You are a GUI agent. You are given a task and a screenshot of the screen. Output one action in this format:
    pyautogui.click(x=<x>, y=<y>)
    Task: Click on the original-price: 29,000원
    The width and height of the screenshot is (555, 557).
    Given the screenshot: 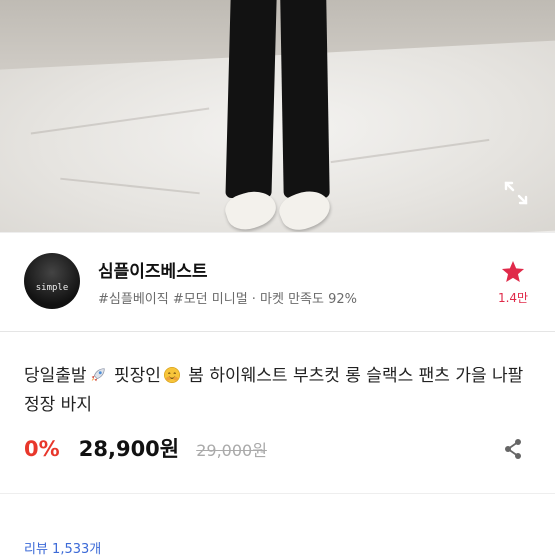 What is the action you would take?
    pyautogui.click(x=231, y=450)
    